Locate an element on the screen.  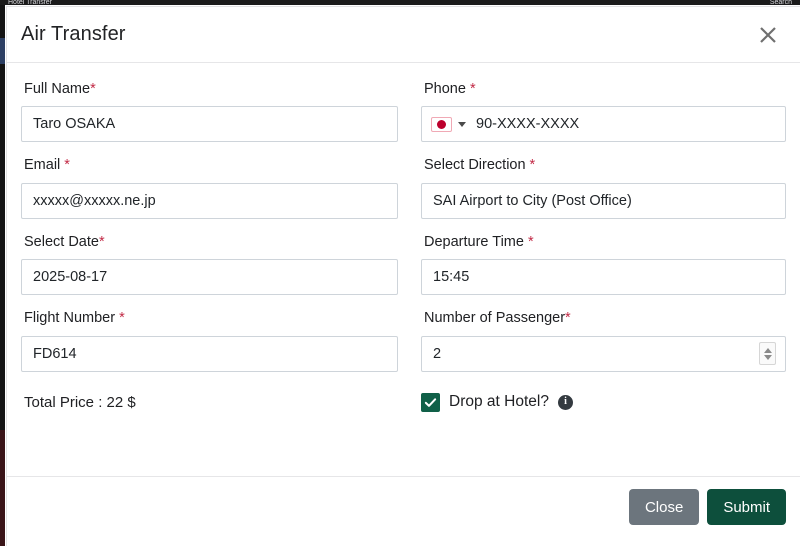
spinner-icon is located at coordinates (767, 354).